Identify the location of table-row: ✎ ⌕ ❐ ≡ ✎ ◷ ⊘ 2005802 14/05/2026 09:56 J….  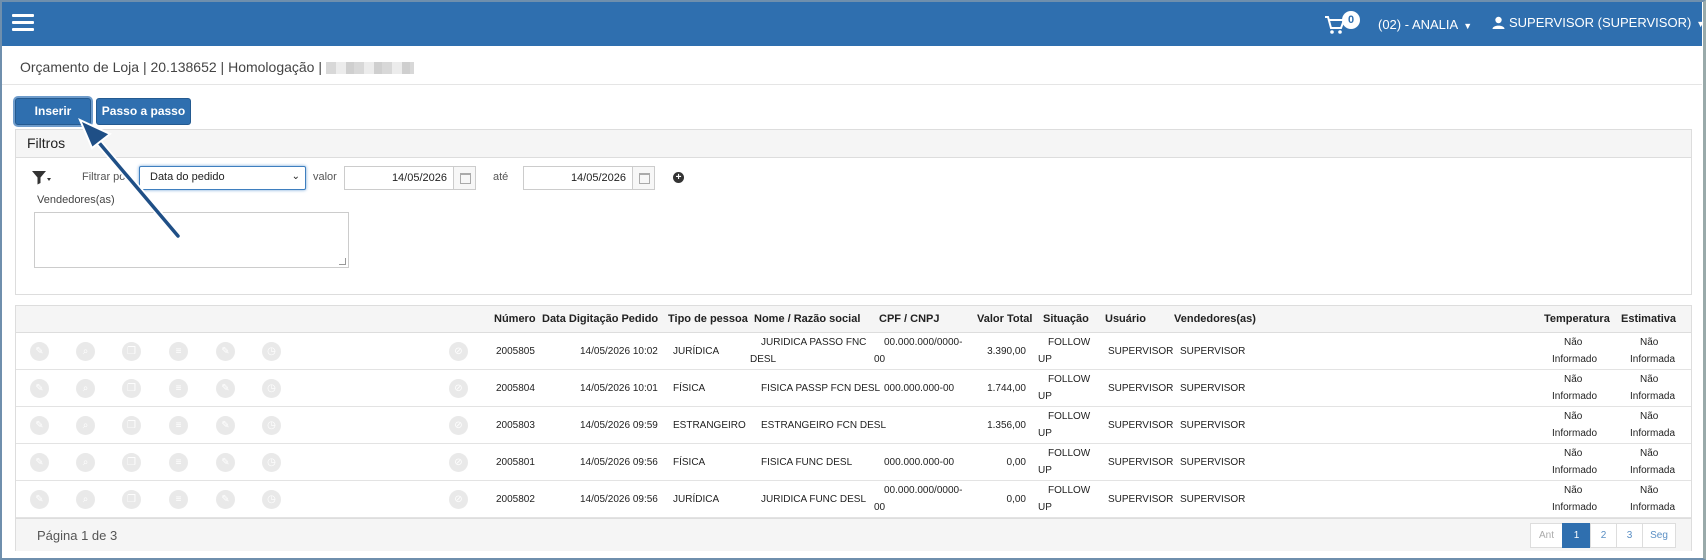
(853, 499).